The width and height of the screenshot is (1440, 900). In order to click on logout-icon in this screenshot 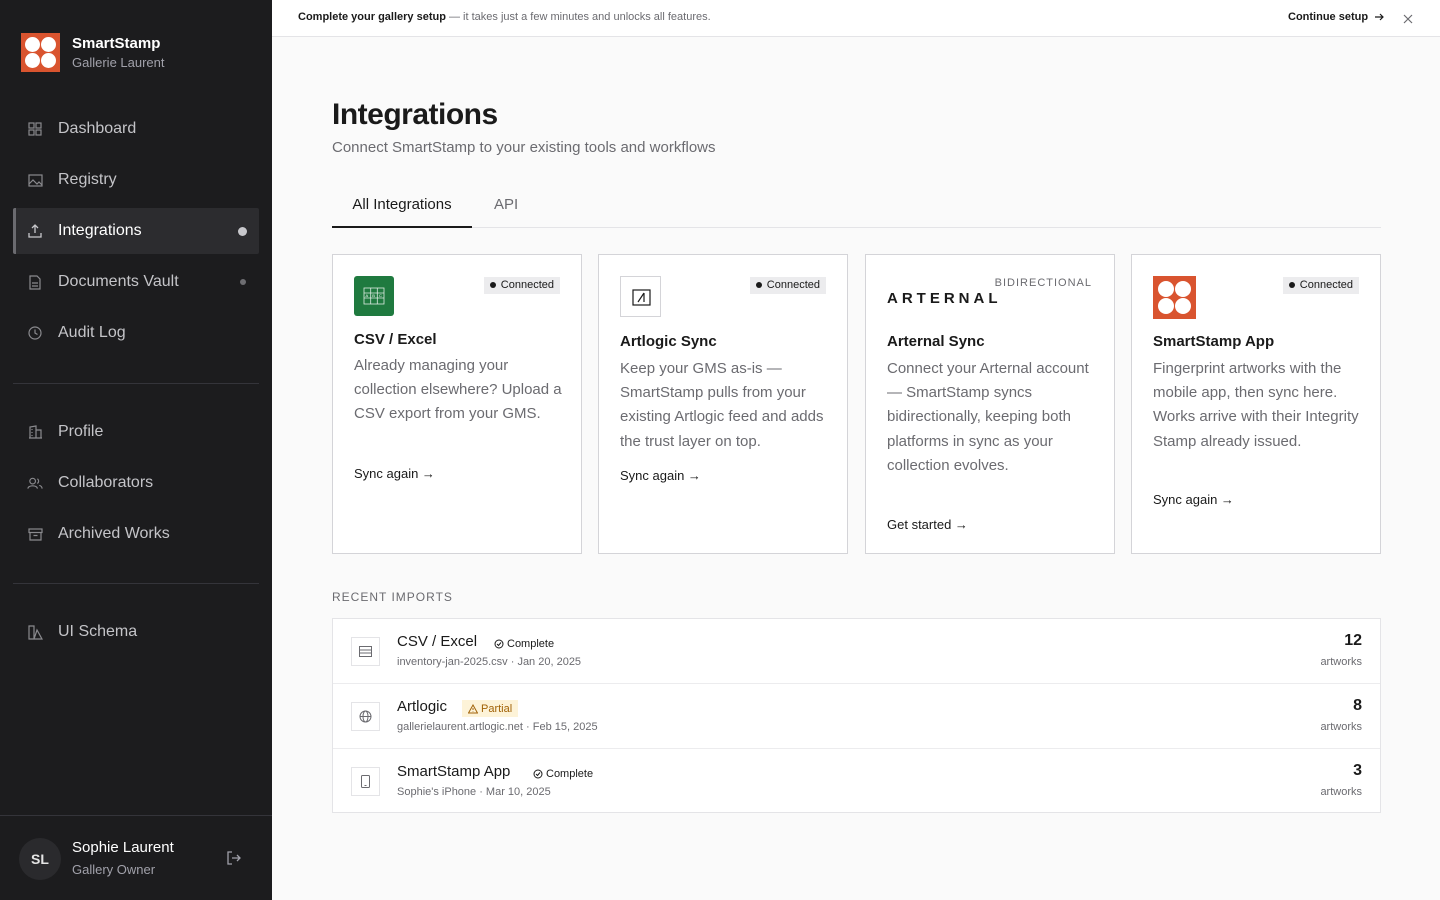, I will do `click(234, 858)`.